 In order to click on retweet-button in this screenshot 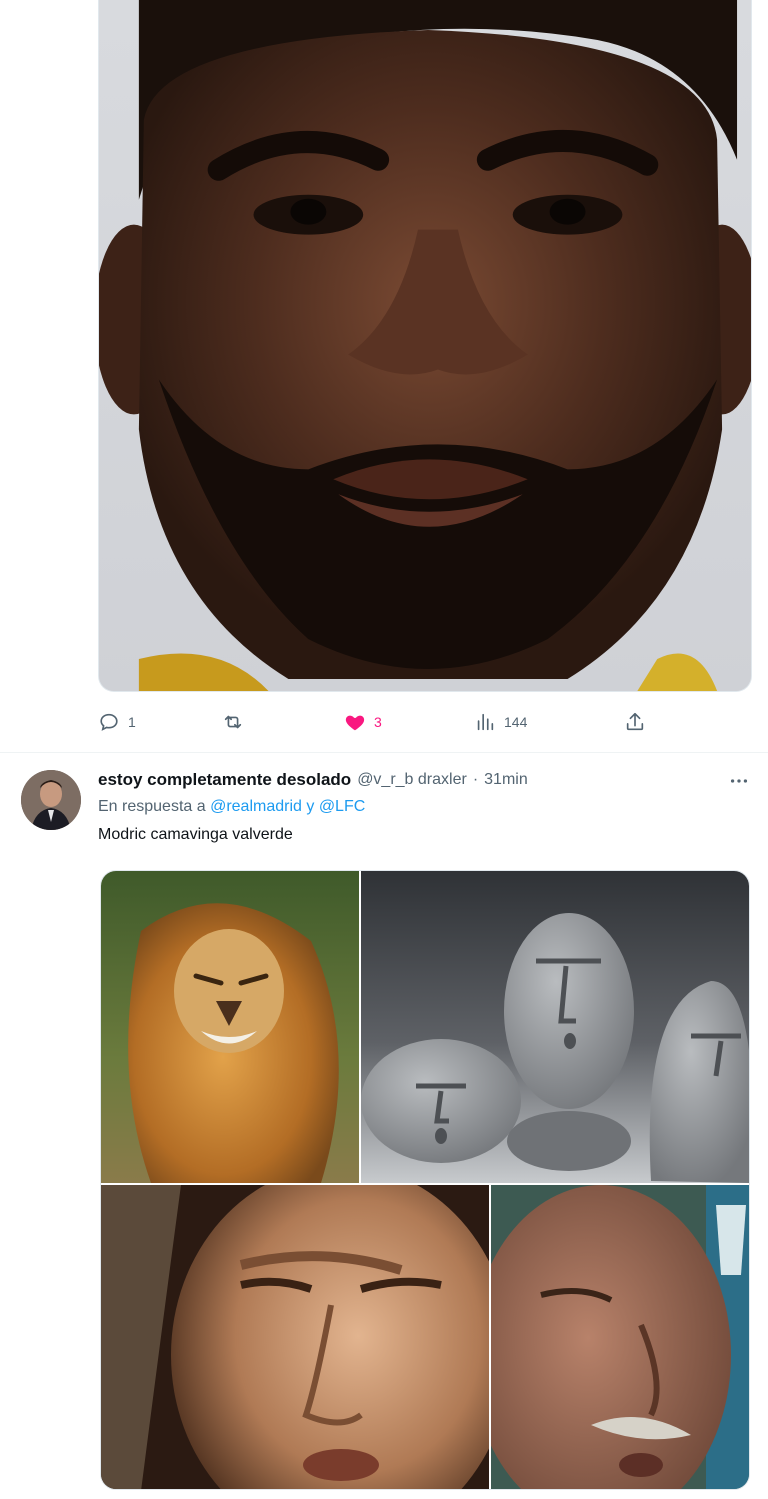, I will do `click(237, 722)`.